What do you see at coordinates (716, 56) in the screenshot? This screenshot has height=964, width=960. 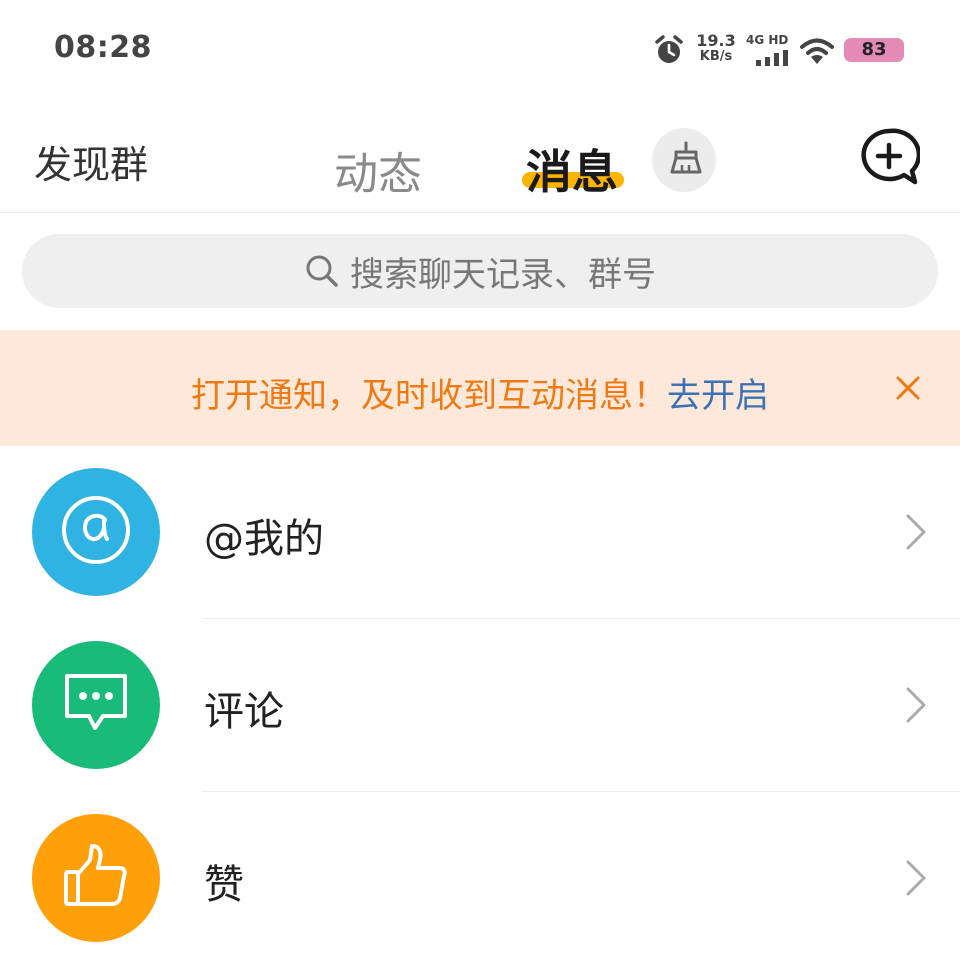 I see `network-speed-unit: KB/s` at bounding box center [716, 56].